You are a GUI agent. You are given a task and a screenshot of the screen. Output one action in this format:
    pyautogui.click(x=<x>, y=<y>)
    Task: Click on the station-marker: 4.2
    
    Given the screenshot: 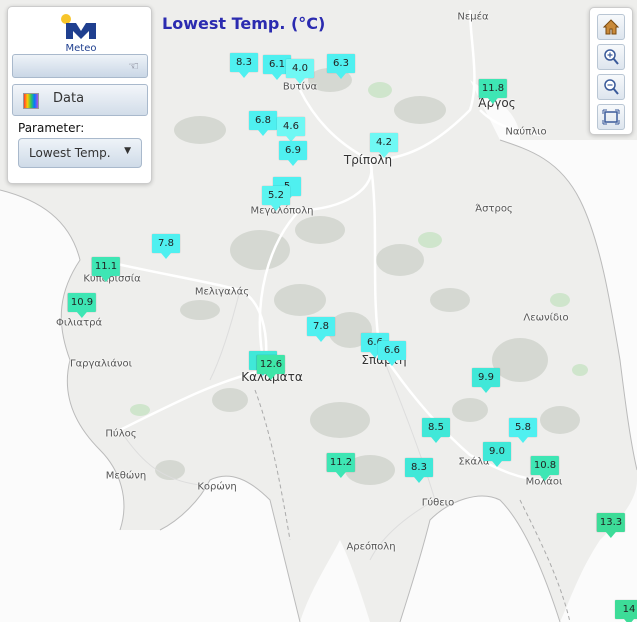 What is the action you would take?
    pyautogui.click(x=384, y=145)
    